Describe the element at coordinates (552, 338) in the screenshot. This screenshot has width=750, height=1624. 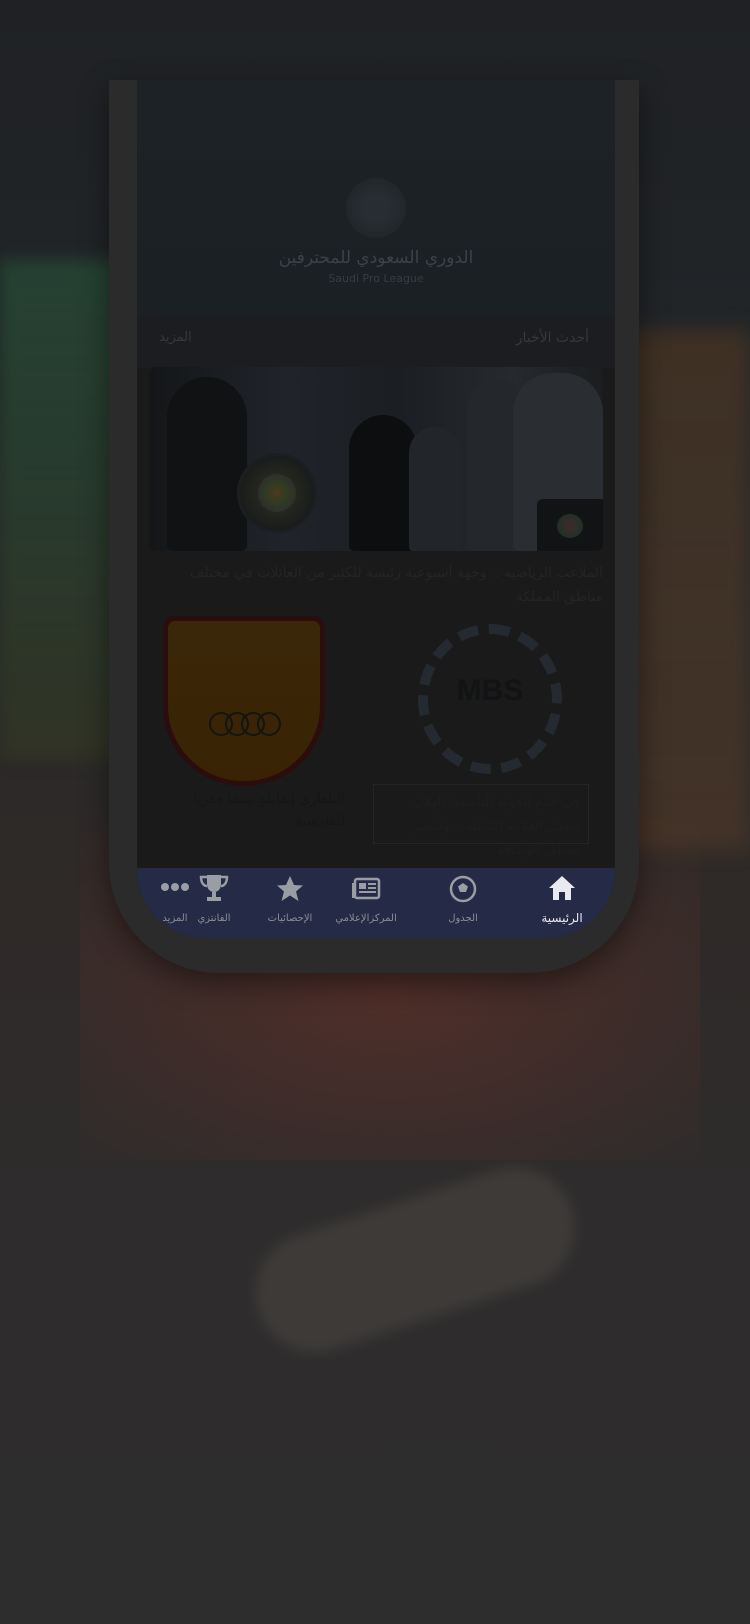
I see `news-section-title: أحدث الأخبار` at that location.